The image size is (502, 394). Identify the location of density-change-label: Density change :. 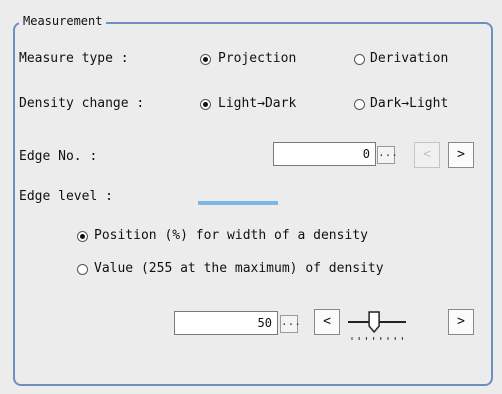
(82, 103).